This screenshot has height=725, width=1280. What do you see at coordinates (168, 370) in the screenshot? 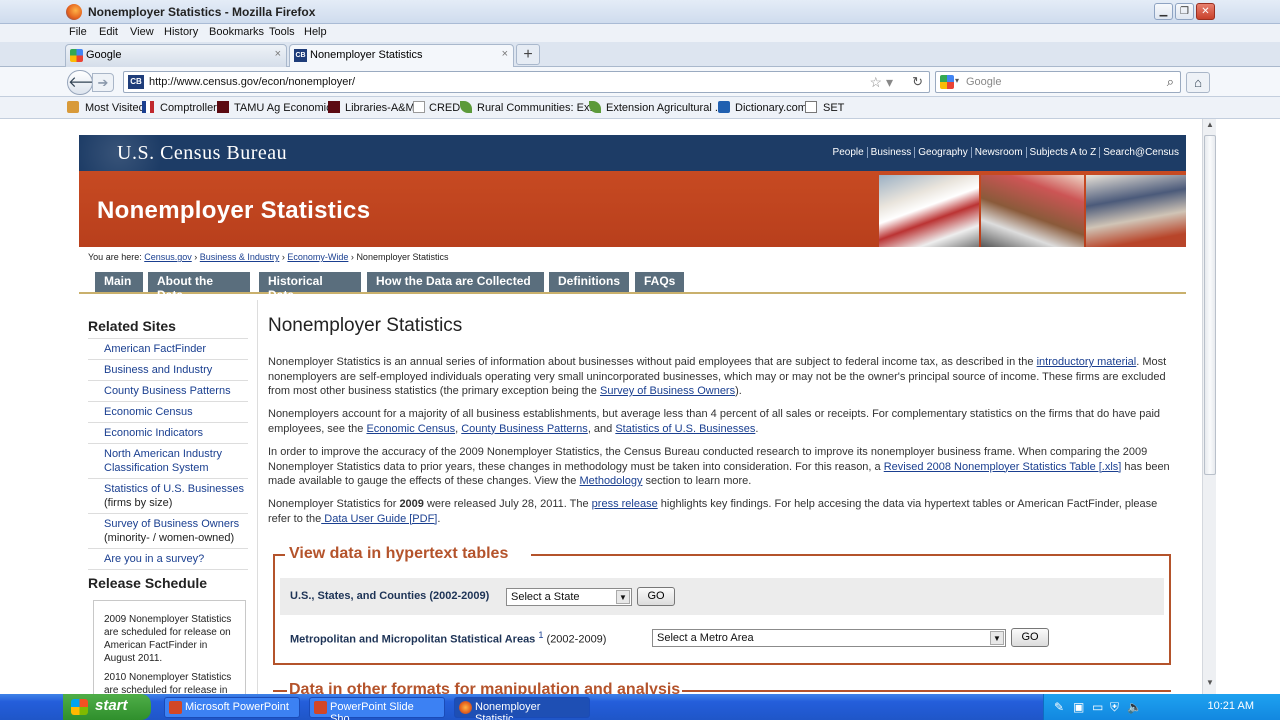
I see `related-link-business-industry: Business and Industry` at bounding box center [168, 370].